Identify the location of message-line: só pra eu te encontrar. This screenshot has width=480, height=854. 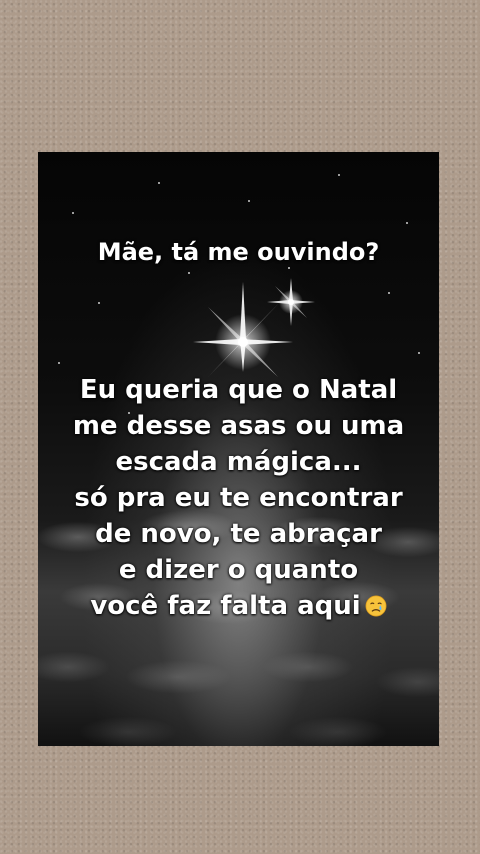
(238, 498).